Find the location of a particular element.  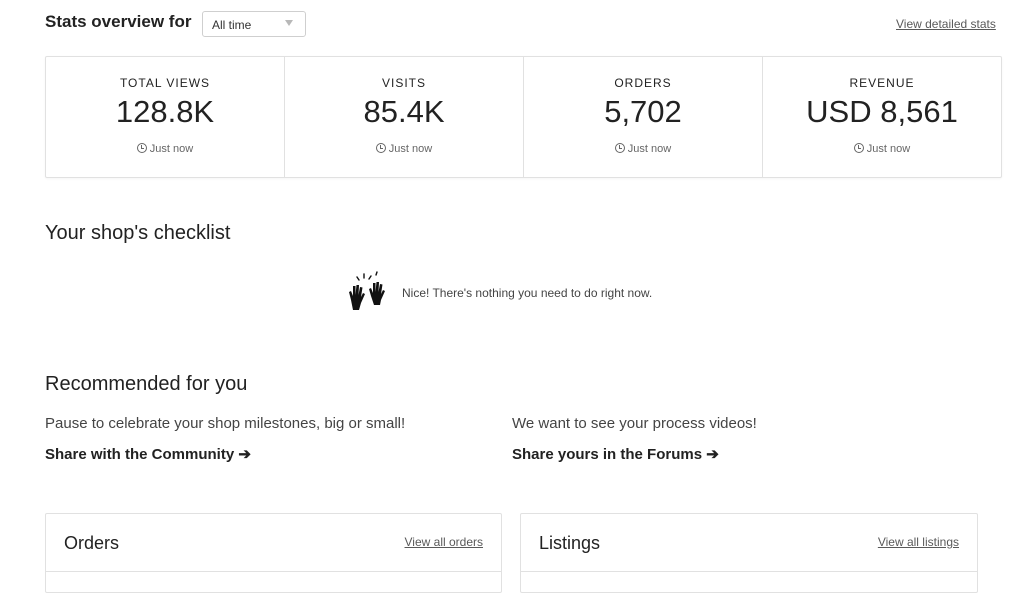

stat-value: 85.4K is located at coordinates (404, 111).